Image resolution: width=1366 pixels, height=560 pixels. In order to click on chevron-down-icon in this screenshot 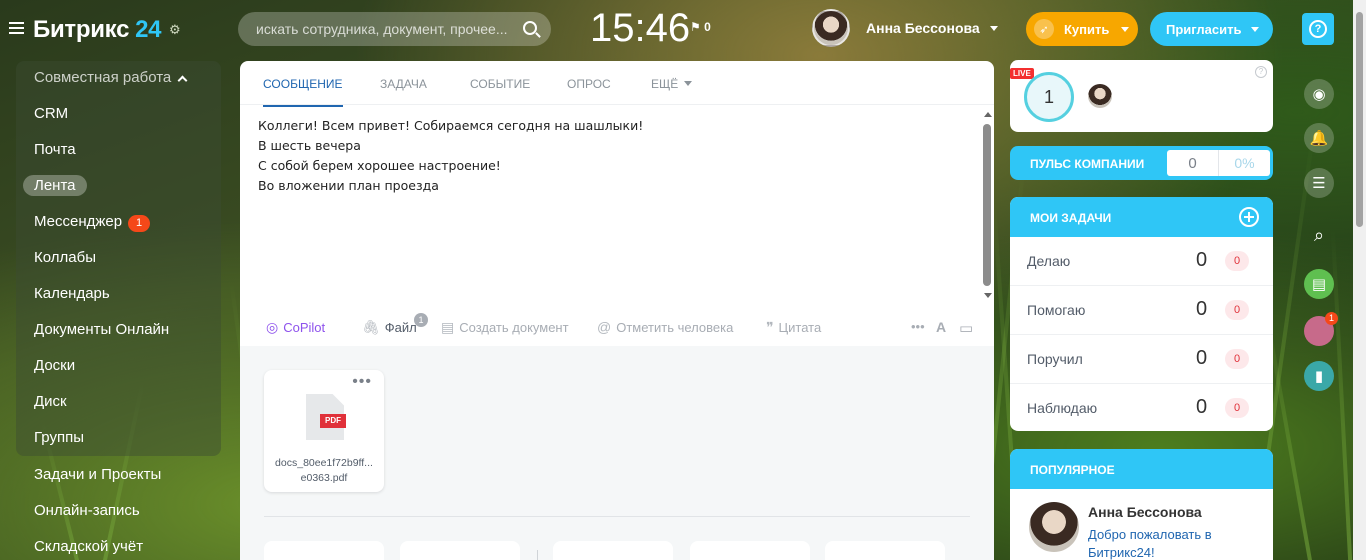, I will do `click(1255, 29)`.